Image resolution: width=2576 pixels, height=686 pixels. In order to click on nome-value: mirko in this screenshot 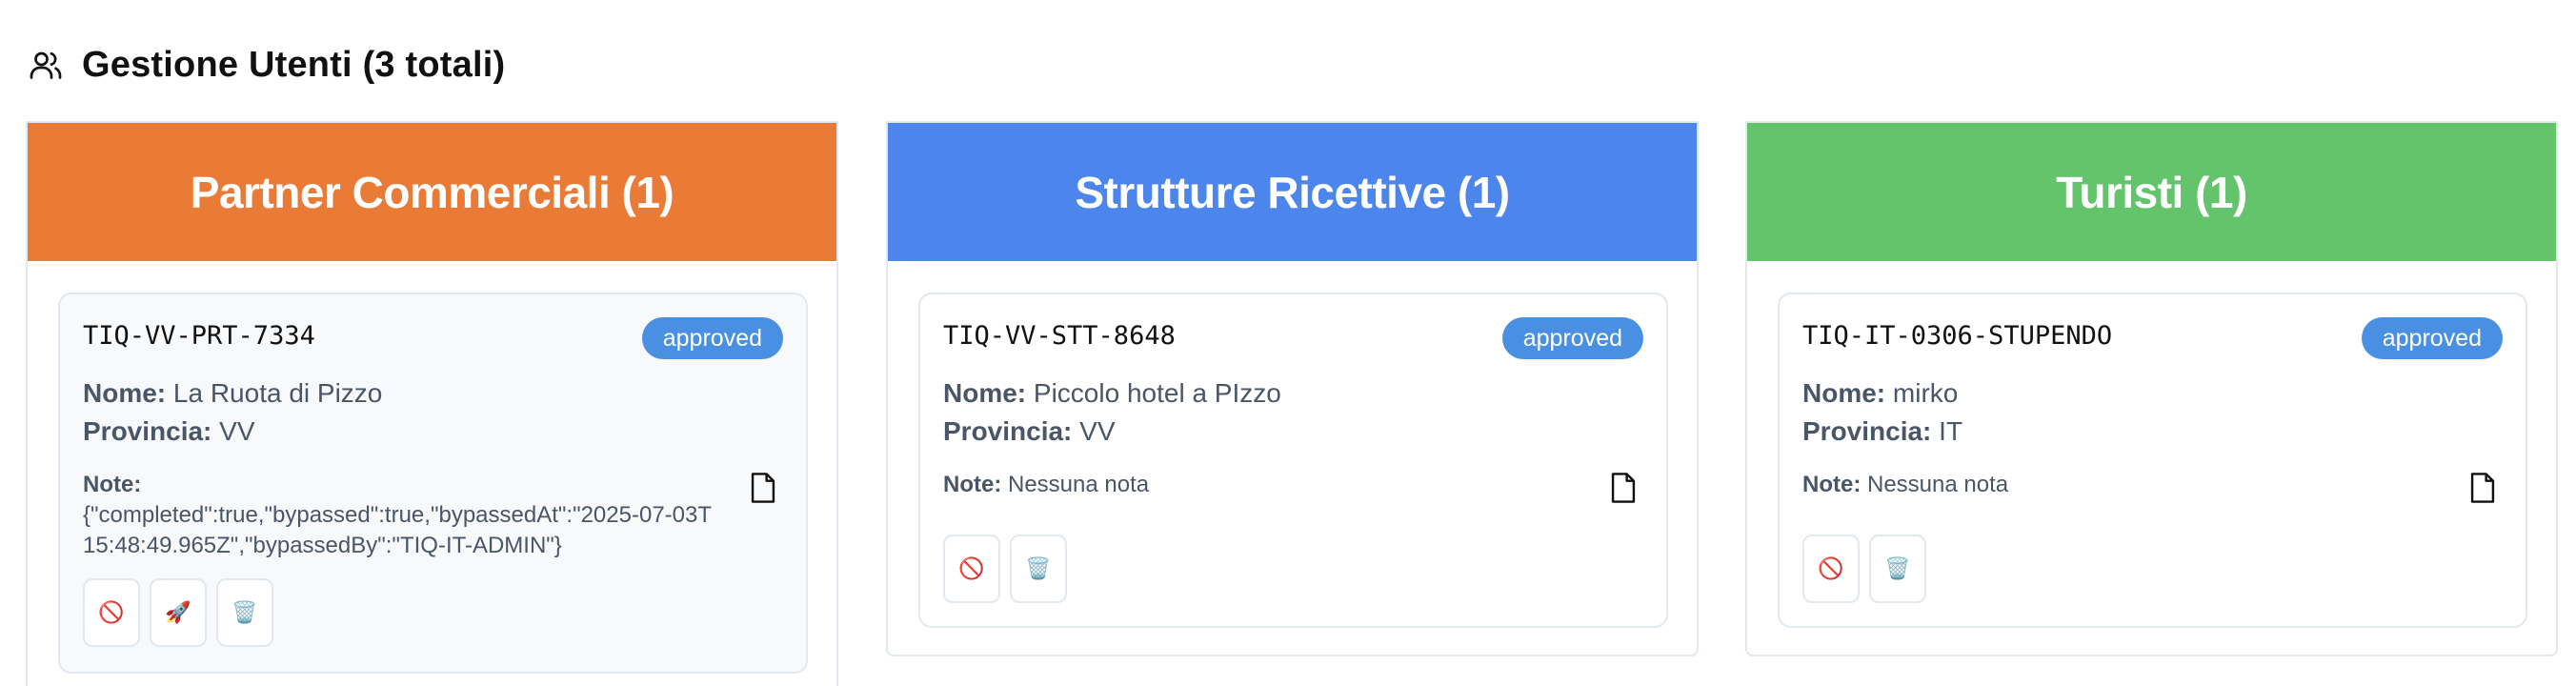, I will do `click(1925, 393)`.